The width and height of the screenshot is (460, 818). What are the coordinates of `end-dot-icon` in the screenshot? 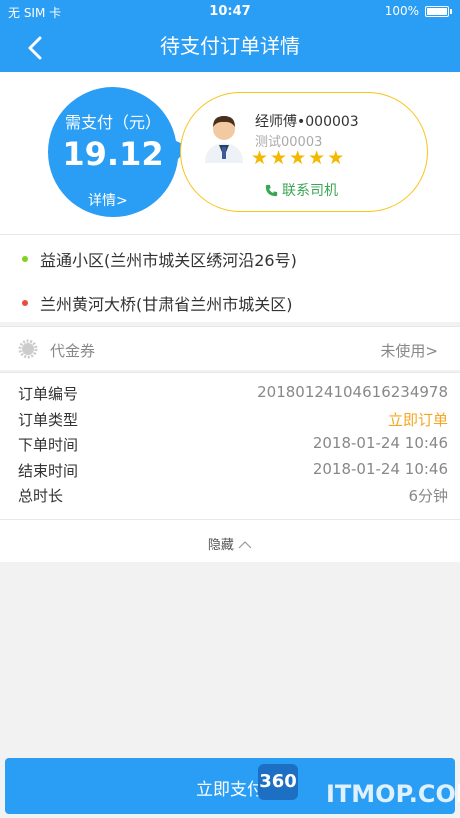 It's located at (25, 303).